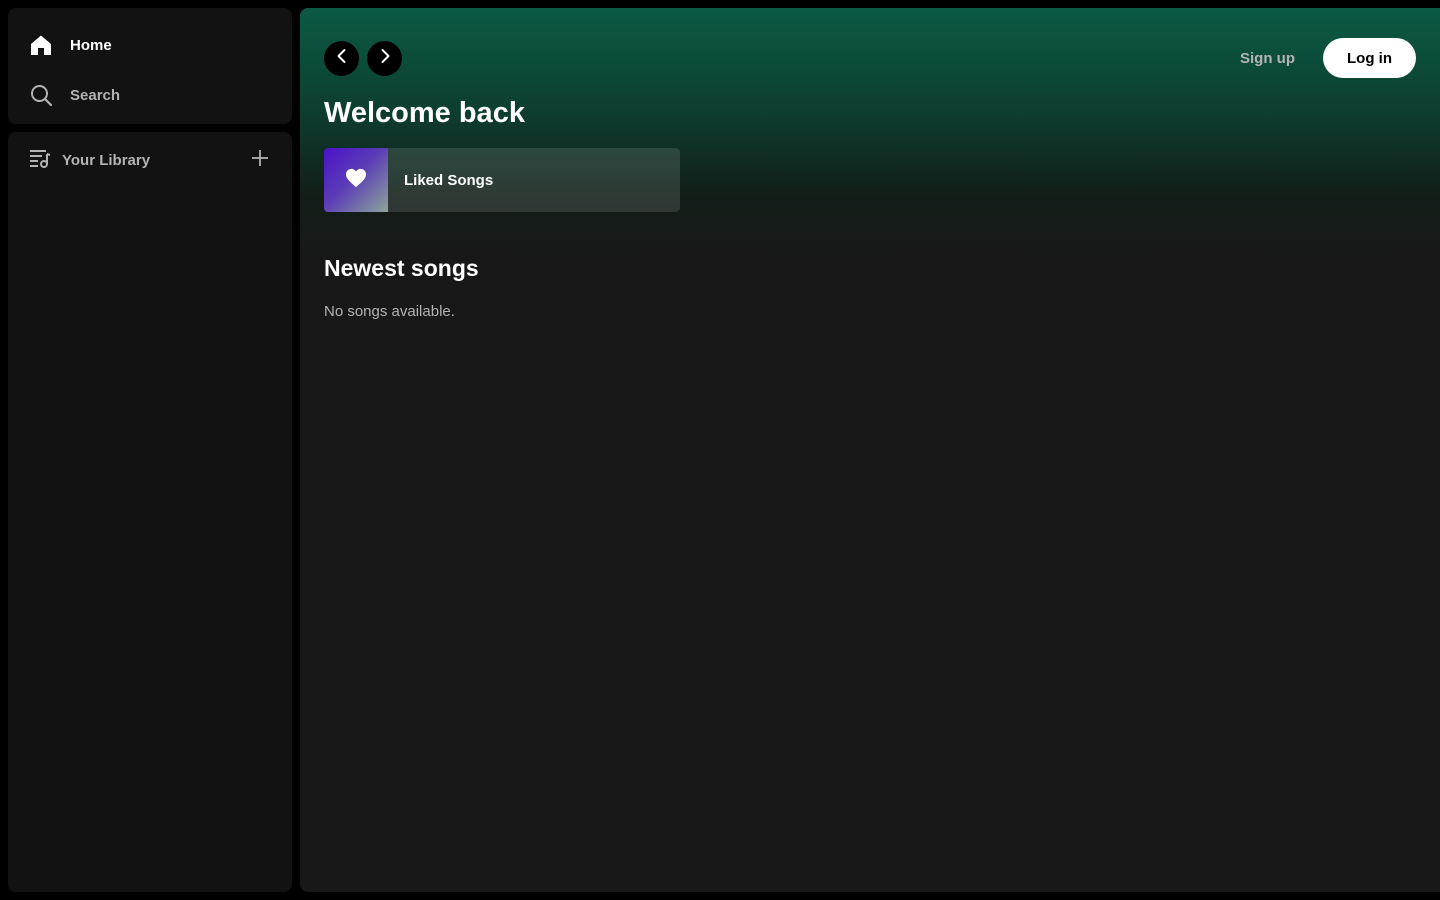 Image resolution: width=1440 pixels, height=900 pixels. I want to click on history-nav, so click(363, 58).